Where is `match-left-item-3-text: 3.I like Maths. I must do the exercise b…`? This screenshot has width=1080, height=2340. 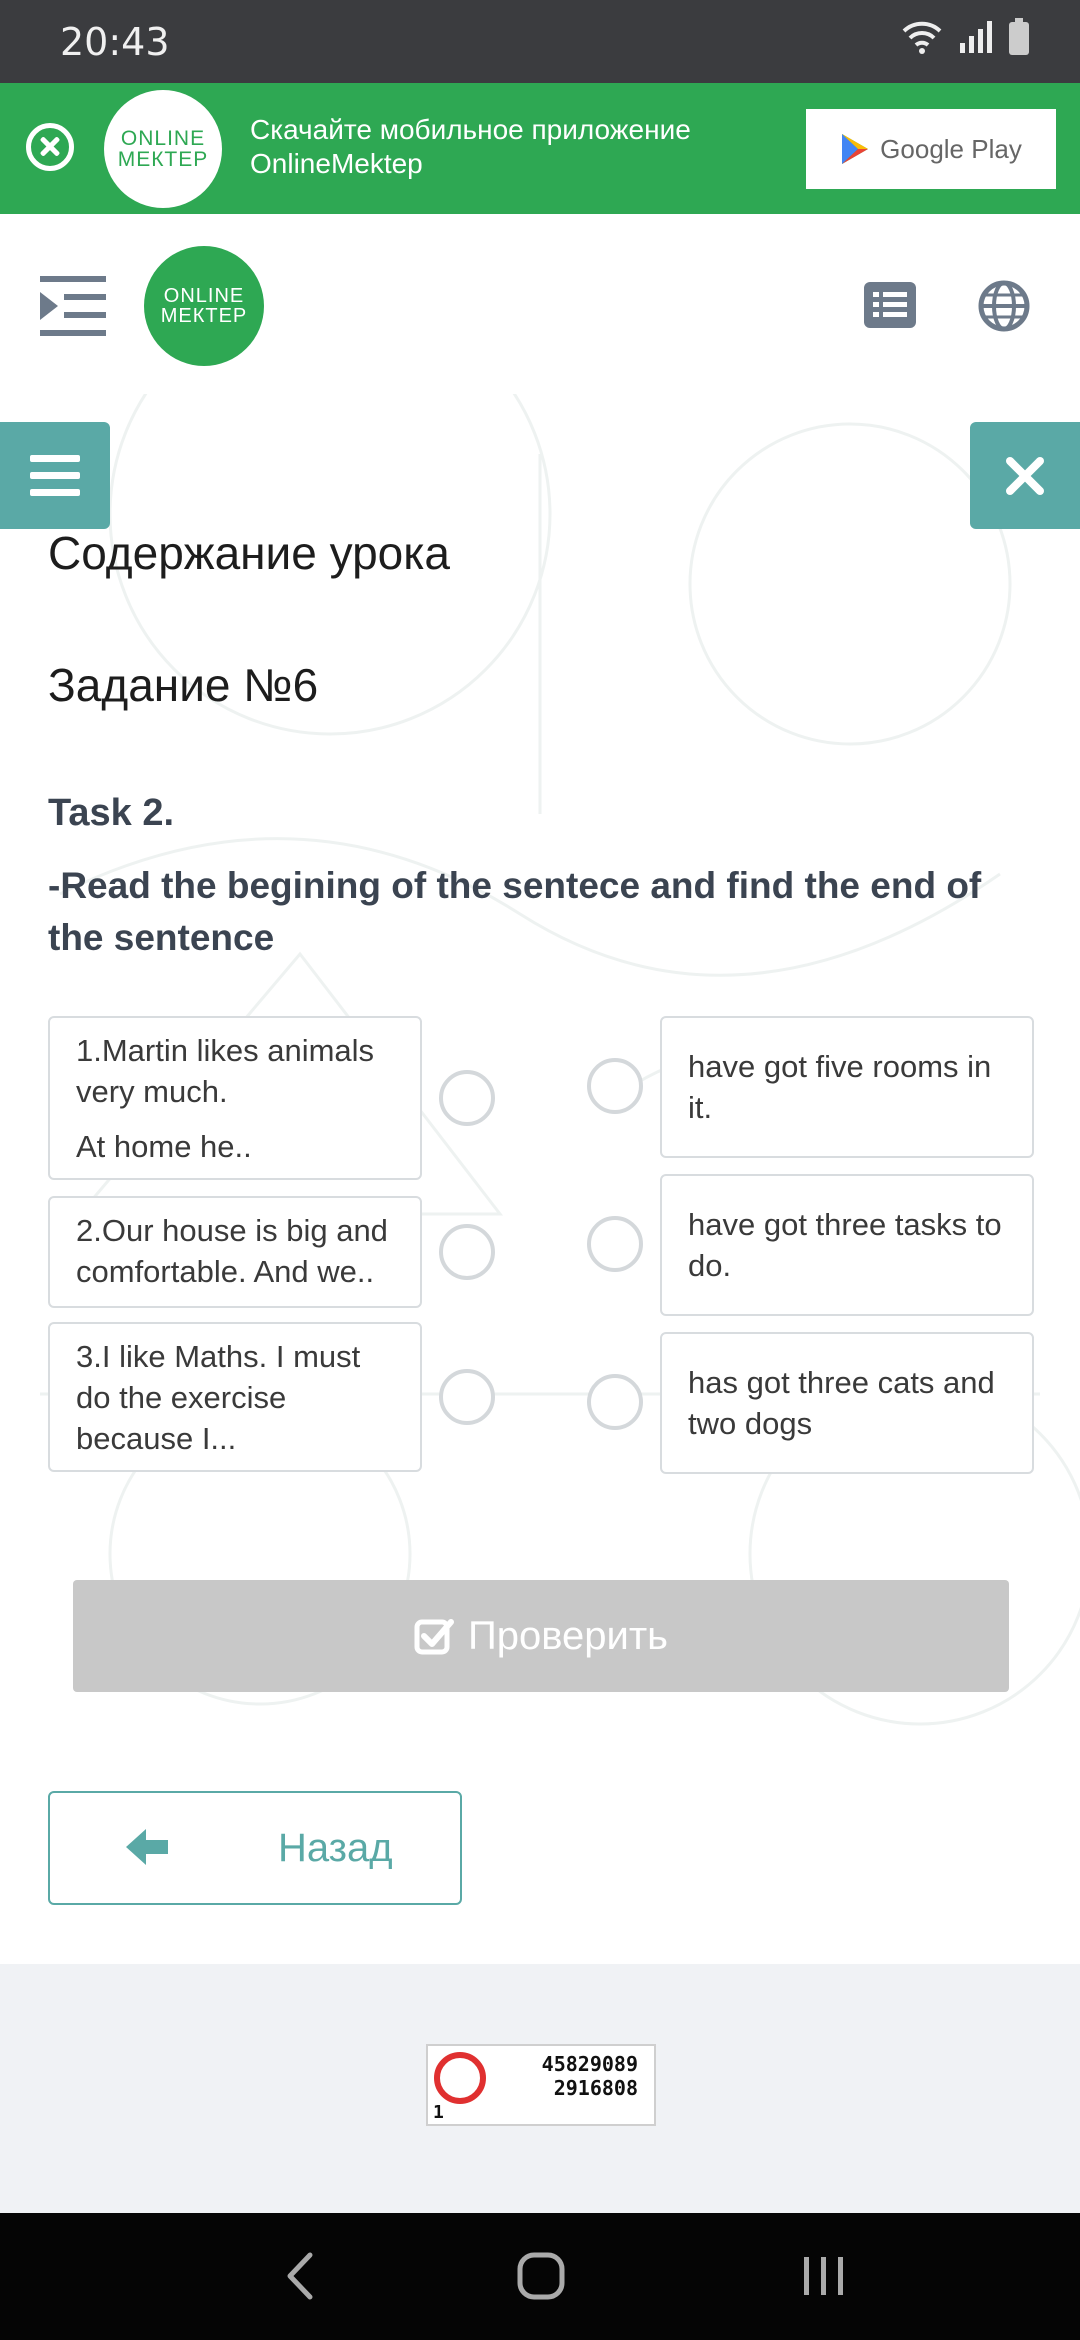 match-left-item-3-text: 3.I like Maths. I must do the exercise b… is located at coordinates (218, 1397).